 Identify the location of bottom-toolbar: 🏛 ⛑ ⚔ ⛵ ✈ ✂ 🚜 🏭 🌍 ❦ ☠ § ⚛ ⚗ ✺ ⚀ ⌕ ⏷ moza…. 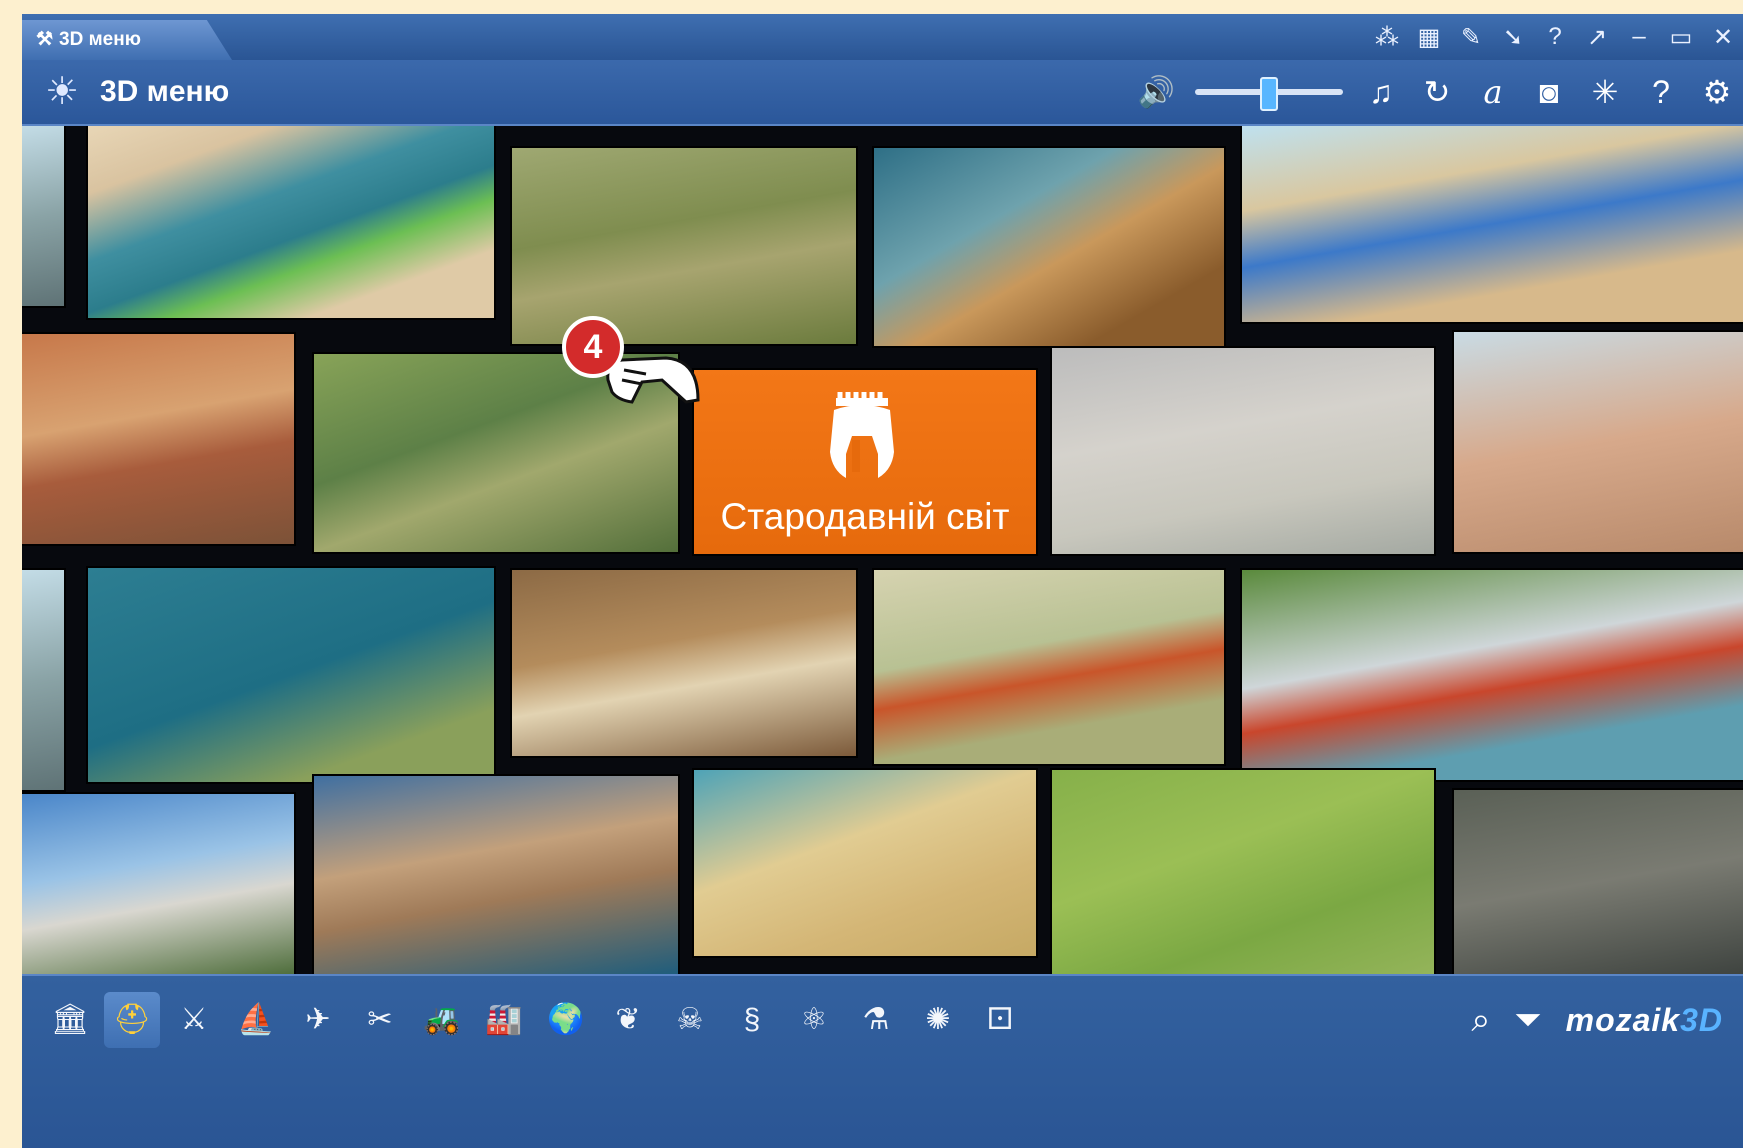
(882, 1061).